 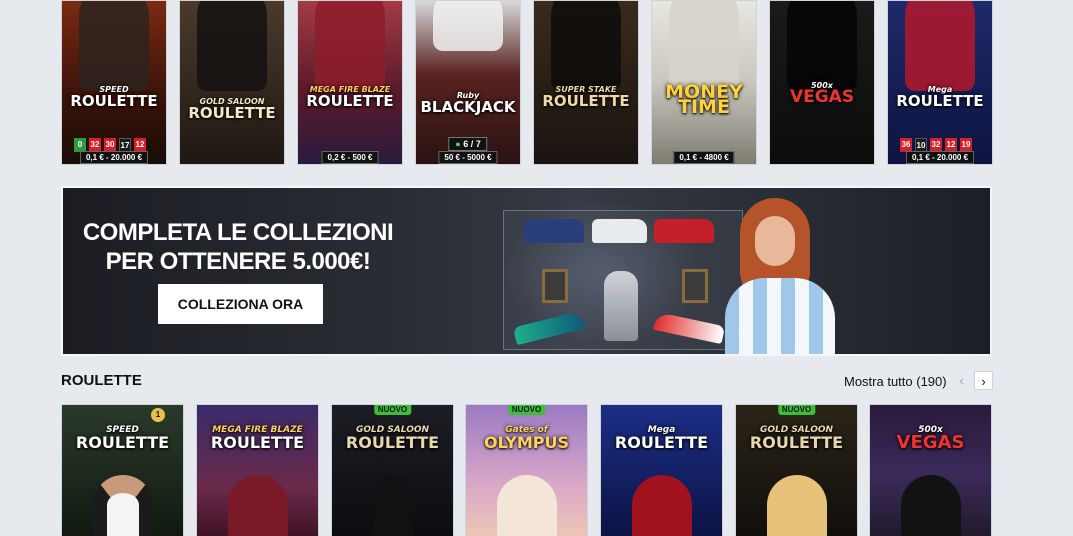 I want to click on game-tile: MONEY TIME 0,1 € - 4800 €, so click(x=704, y=82).